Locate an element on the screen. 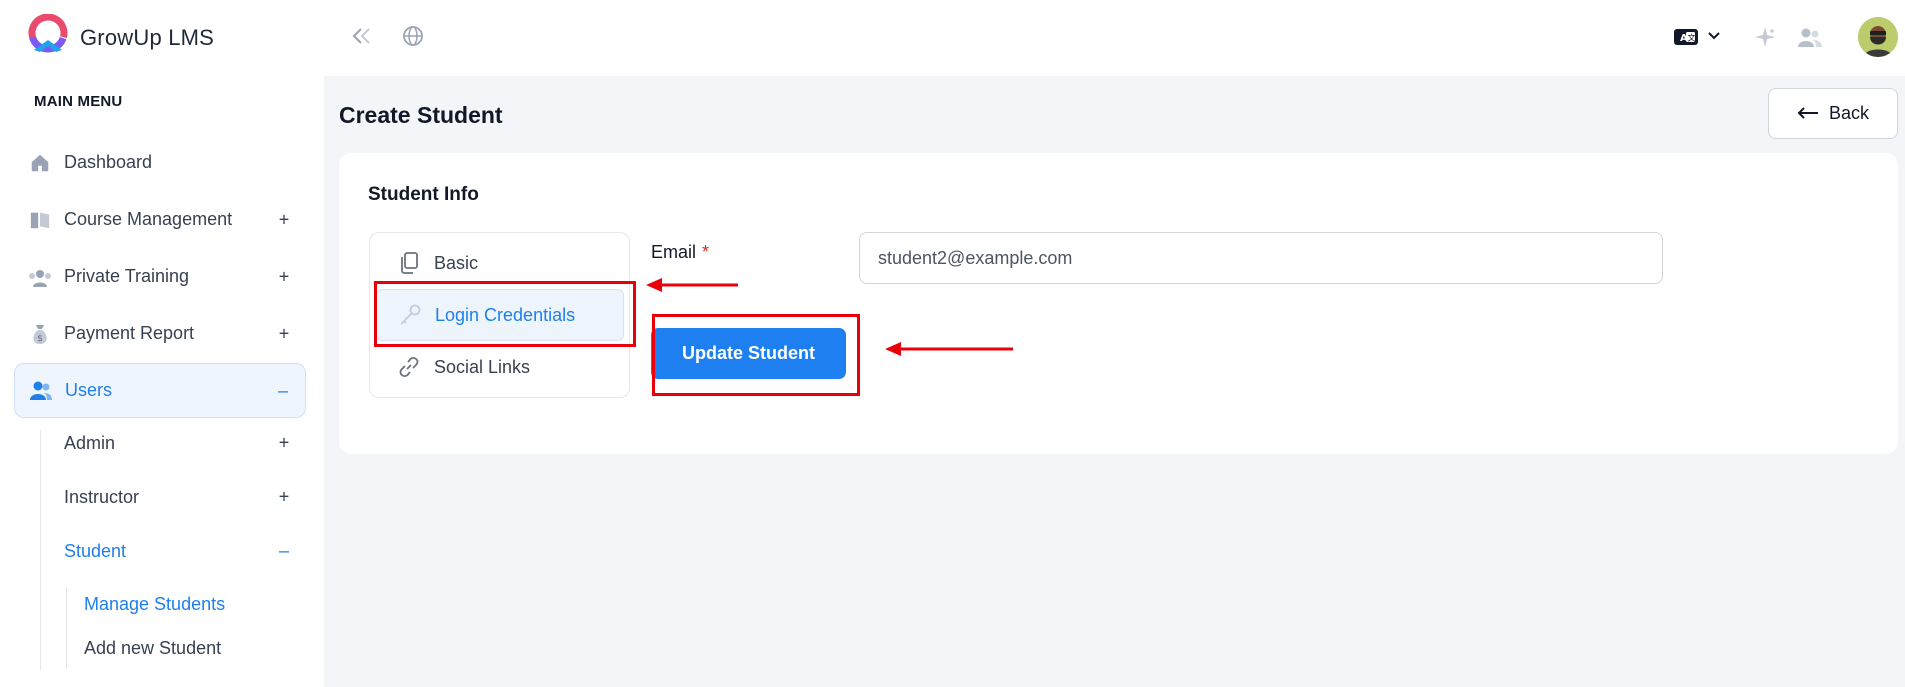  sidebar-item-private-training: Private Training + is located at coordinates (160, 276).